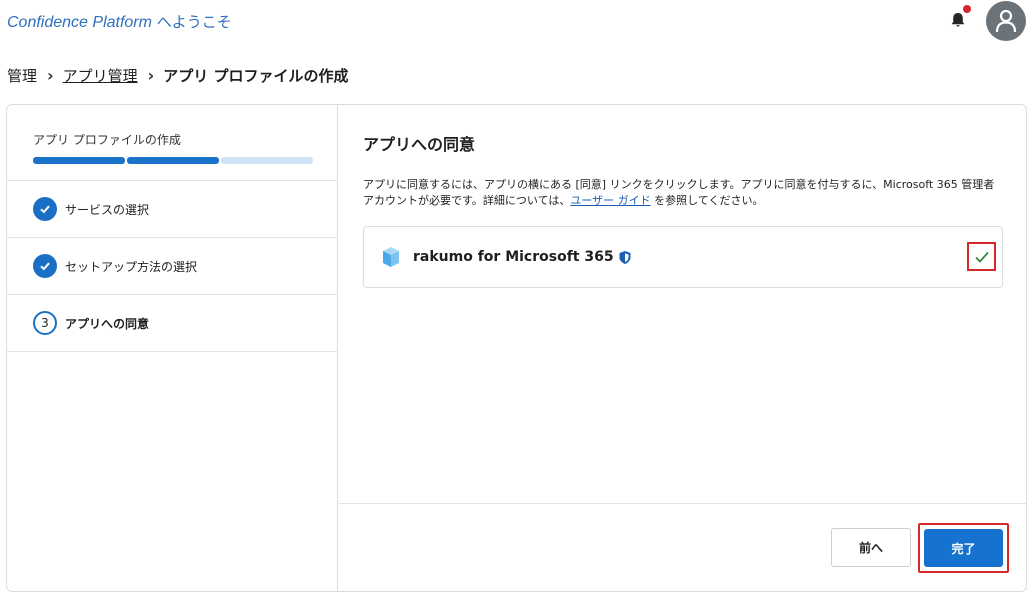  Describe the element at coordinates (107, 323) in the screenshot. I see `step-label: アプリへの同意` at that location.